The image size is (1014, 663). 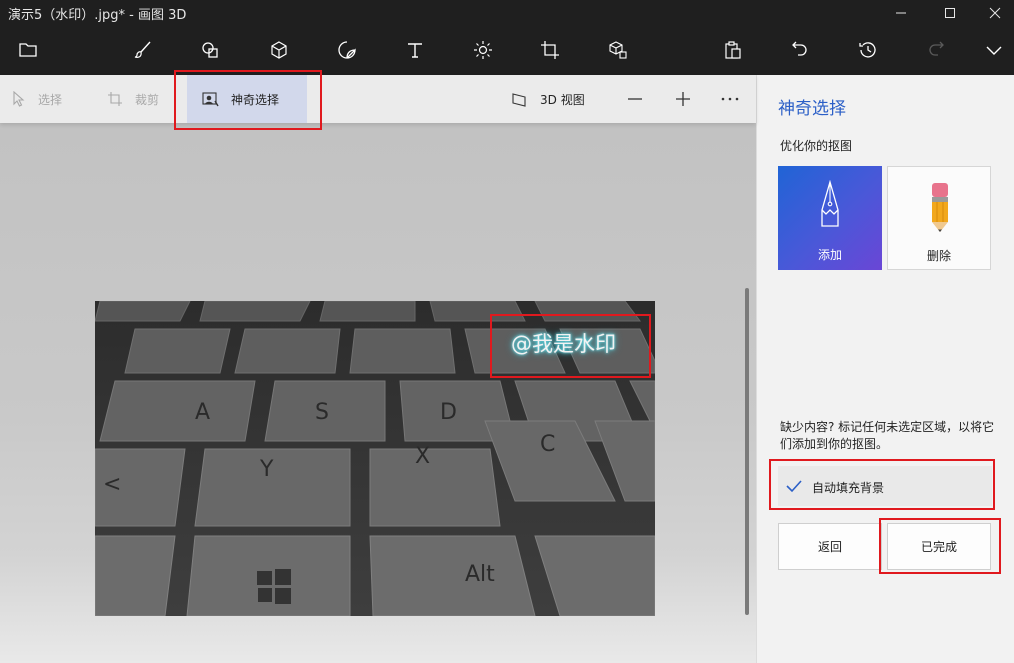 I want to click on menu-folder-icon, so click(x=28, y=50).